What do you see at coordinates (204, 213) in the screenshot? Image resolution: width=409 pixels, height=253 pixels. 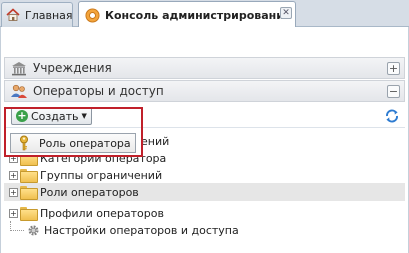 I see `tree-item: + Профили операторов` at bounding box center [204, 213].